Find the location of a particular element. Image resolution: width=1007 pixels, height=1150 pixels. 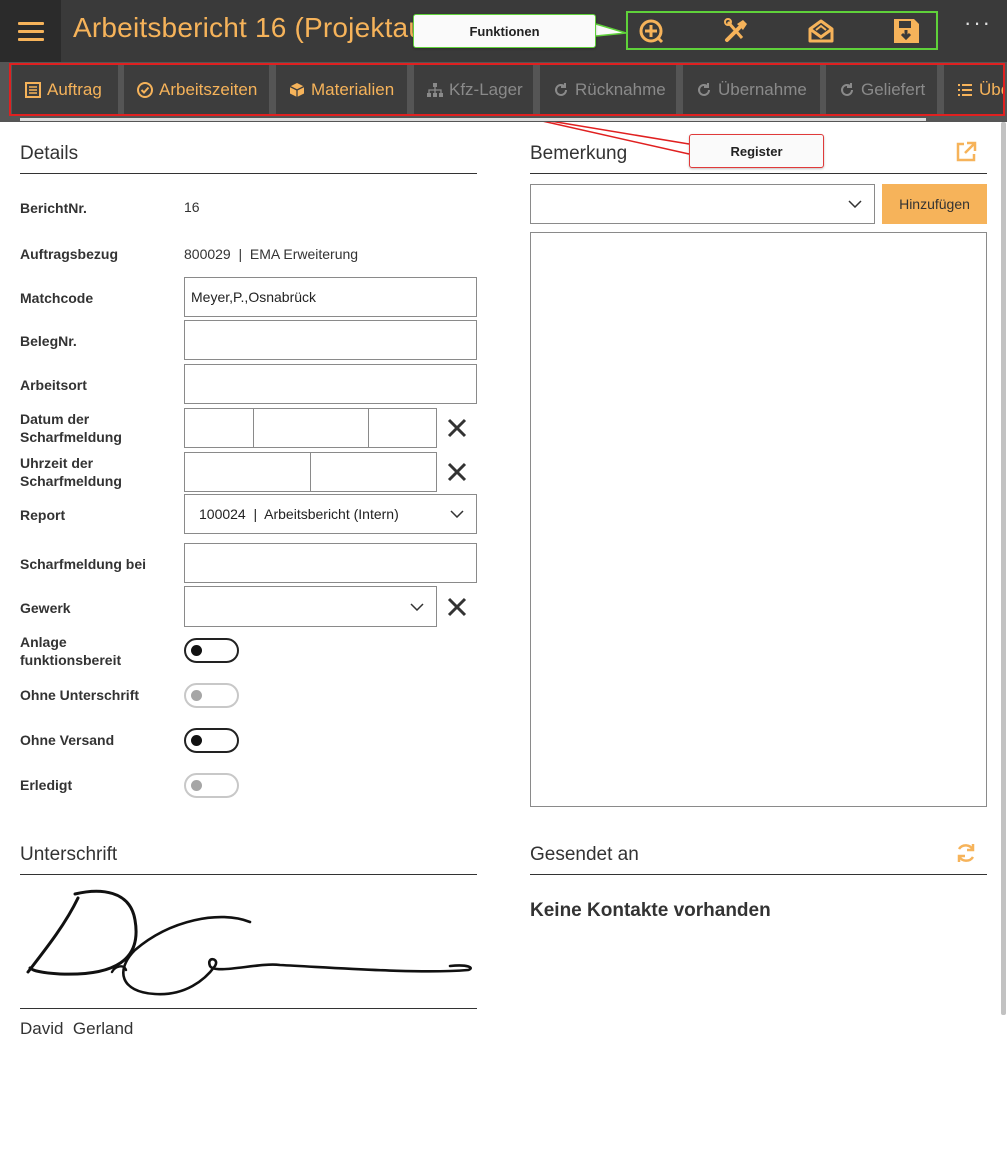

anlage-funktionsbereit-label: Anlage funktionsbereit is located at coordinates (71, 651).